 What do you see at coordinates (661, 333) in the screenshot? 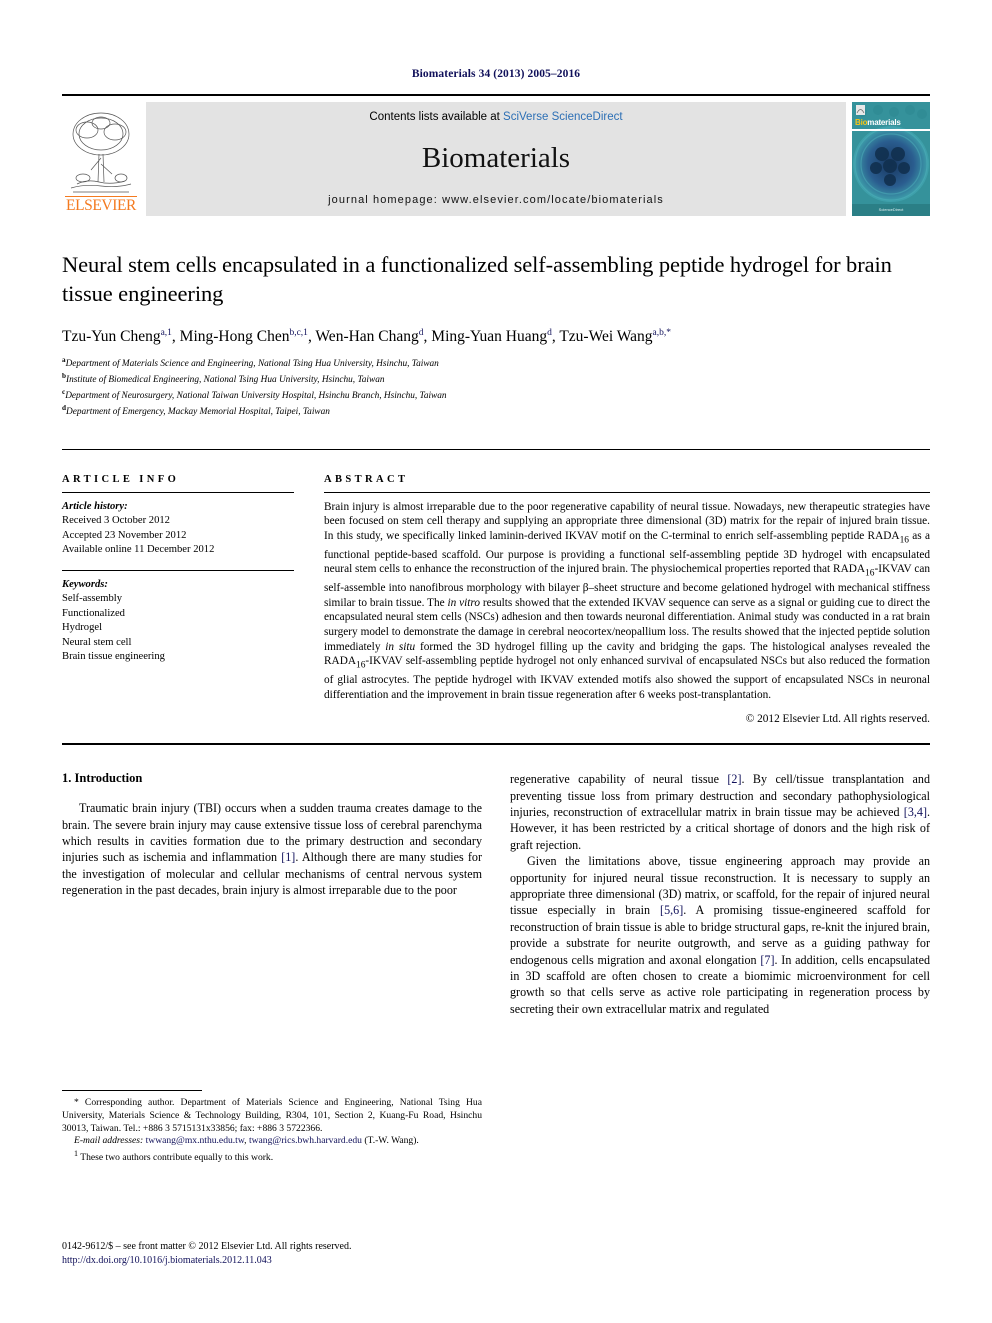
I see `author-affil-mark: a,b,*` at bounding box center [661, 333].